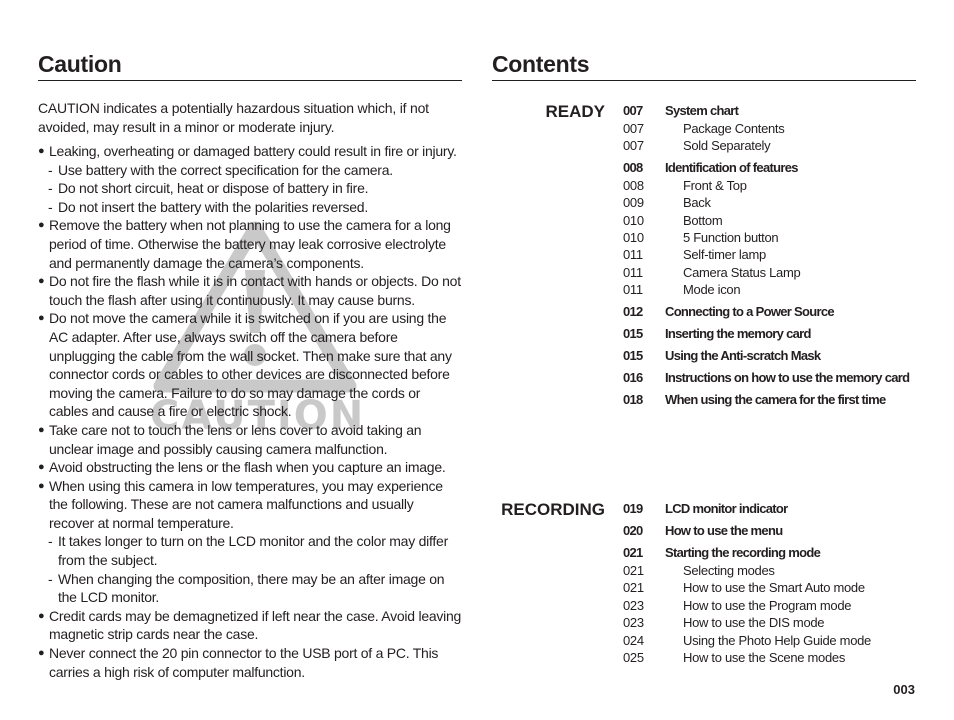 The height and width of the screenshot is (720, 954). What do you see at coordinates (633, 167) in the screenshot?
I see `toc-page-number: 008` at bounding box center [633, 167].